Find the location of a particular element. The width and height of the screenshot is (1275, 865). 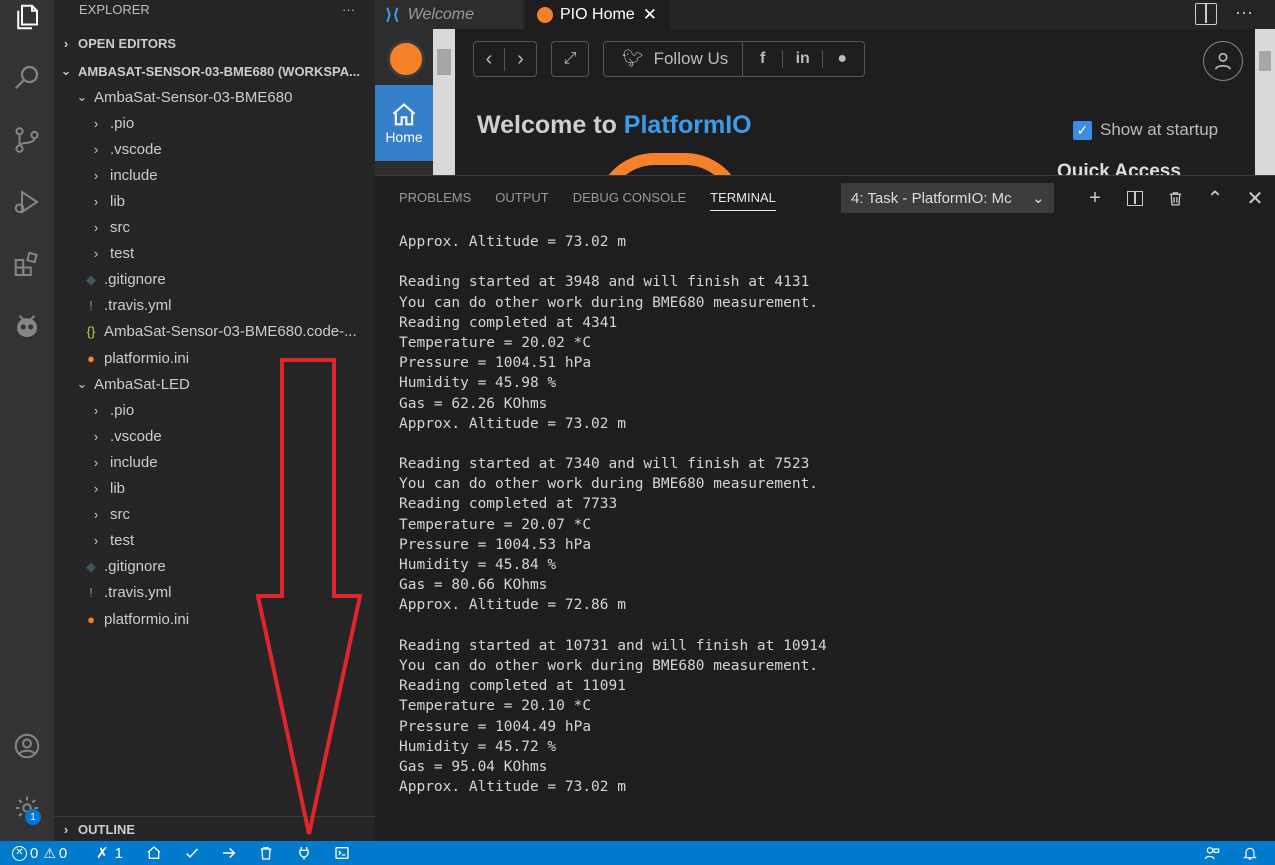

project-folder-row: ⌄ AmbaSat-Sensor-03-BME680 is located at coordinates (214, 97).